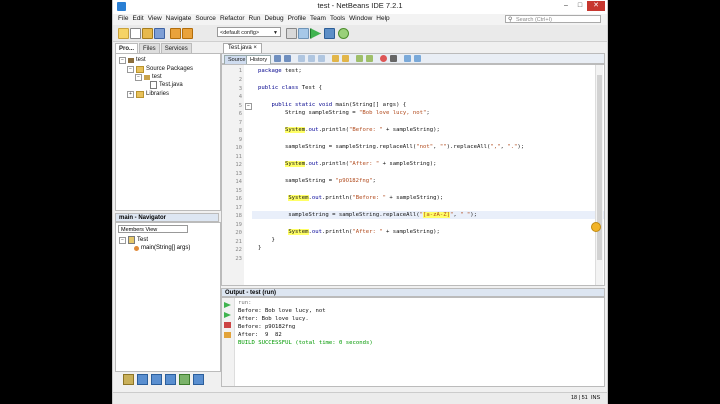 This screenshot has height=404, width=720. Describe the element at coordinates (329, 33) in the screenshot. I see `debug-icon` at that location.